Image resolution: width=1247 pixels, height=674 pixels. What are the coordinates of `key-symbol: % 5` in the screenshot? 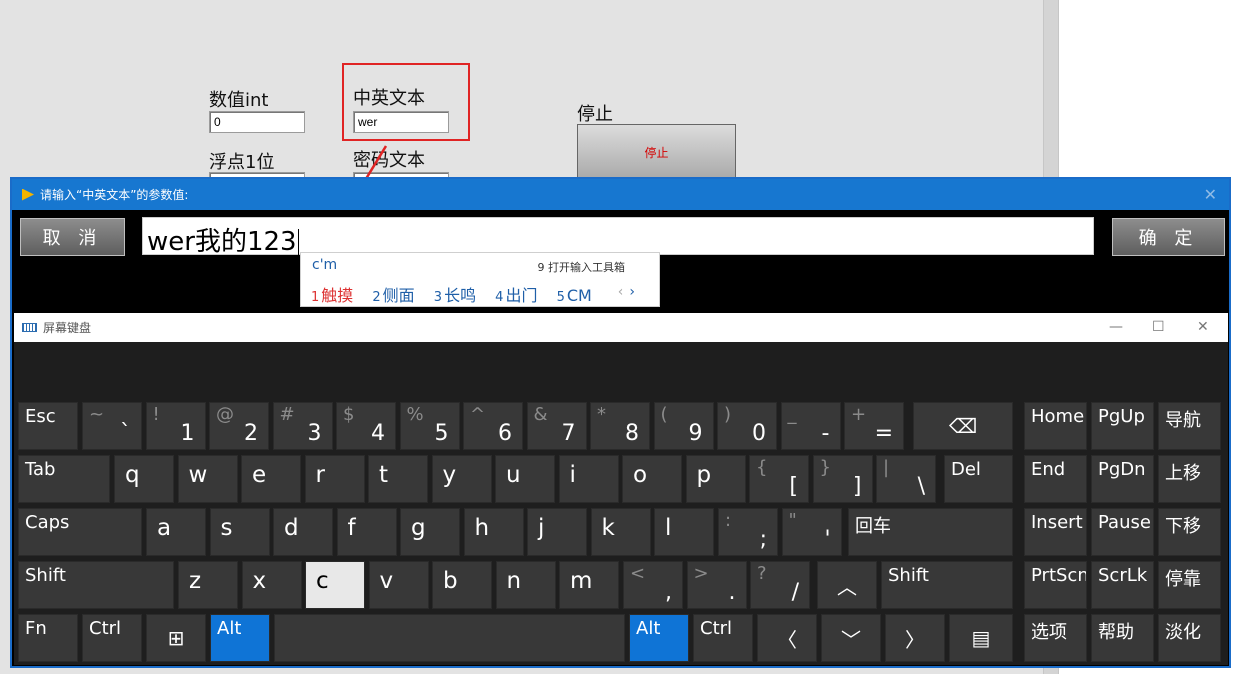 It's located at (429, 426).